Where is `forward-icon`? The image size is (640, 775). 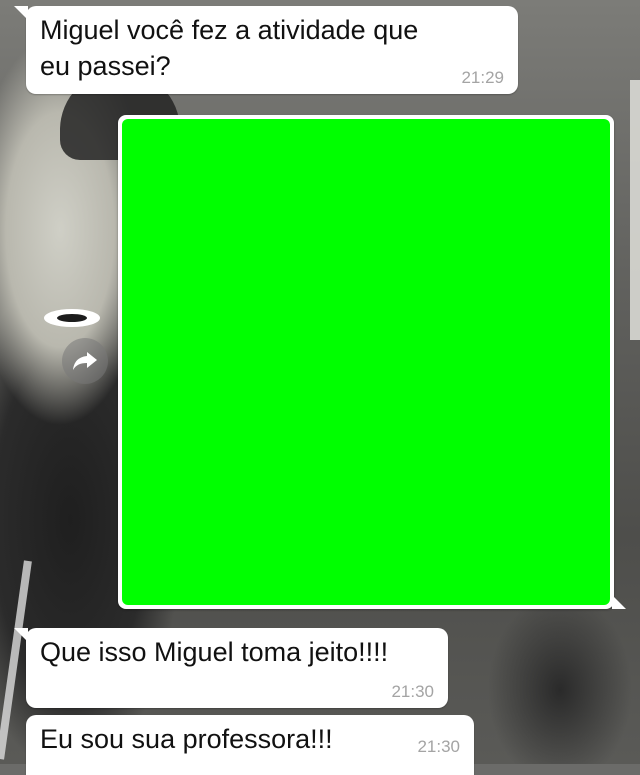
forward-icon is located at coordinates (85, 361).